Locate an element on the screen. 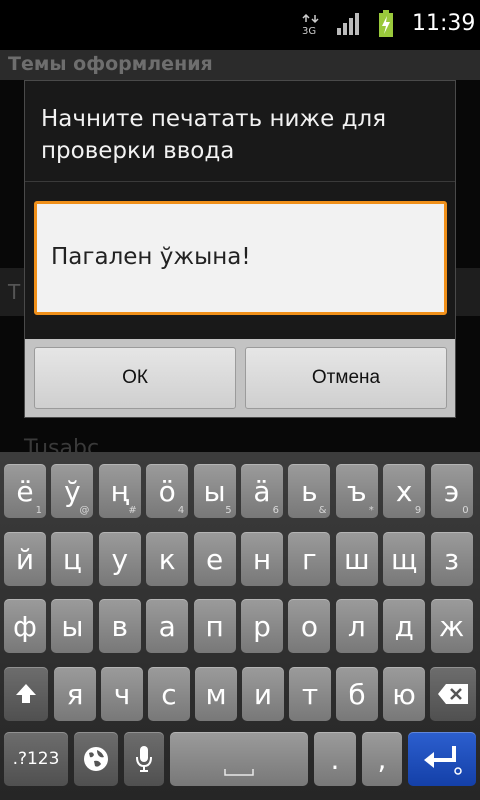 This screenshot has height=800, width=480. key-label: ö is located at coordinates (167, 491).